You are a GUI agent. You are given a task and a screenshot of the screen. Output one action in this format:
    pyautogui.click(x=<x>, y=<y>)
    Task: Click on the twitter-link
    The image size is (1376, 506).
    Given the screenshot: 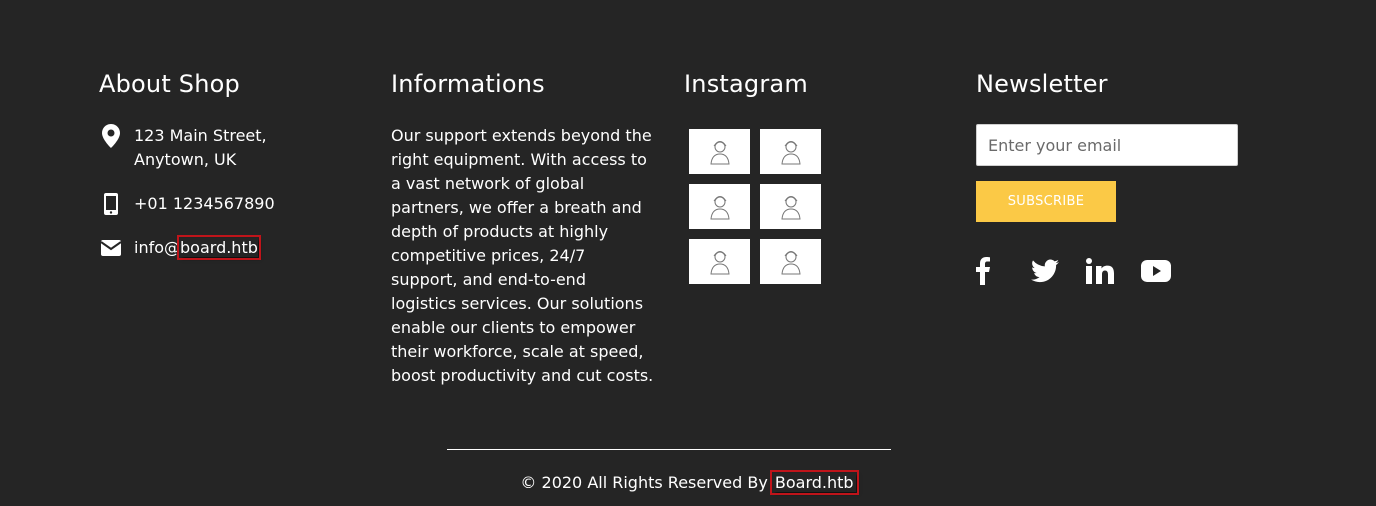 What is the action you would take?
    pyautogui.click(x=1058, y=271)
    